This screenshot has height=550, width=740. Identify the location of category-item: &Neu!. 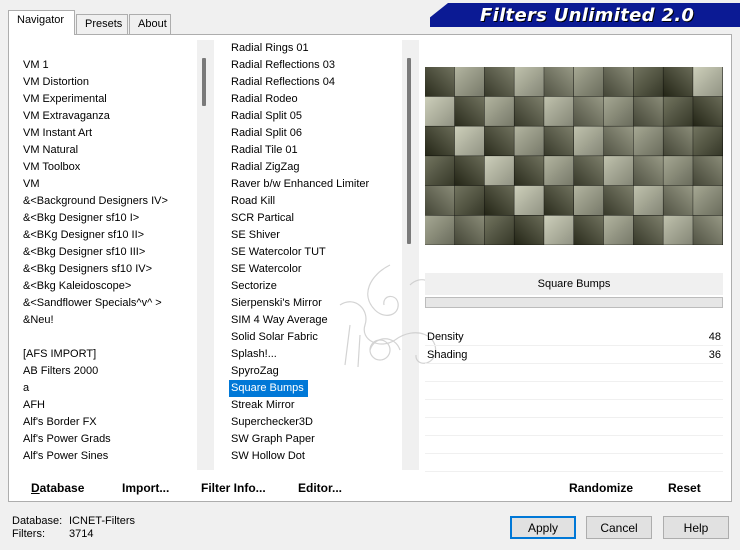
(113, 320).